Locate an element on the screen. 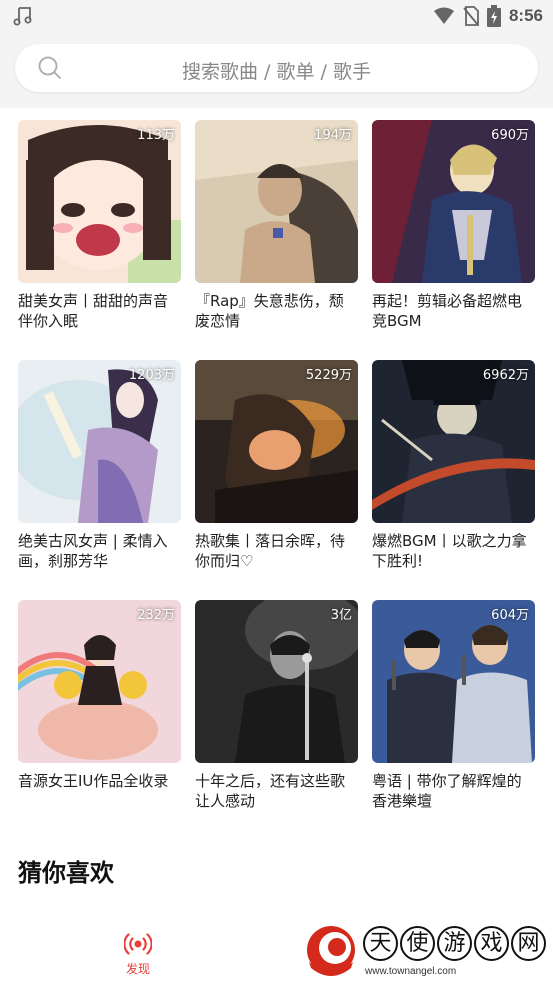 The width and height of the screenshot is (553, 983). playlist-card: 6962万 爆燃BGM丨以歌之力拿下胜利! is located at coordinates (453, 465).